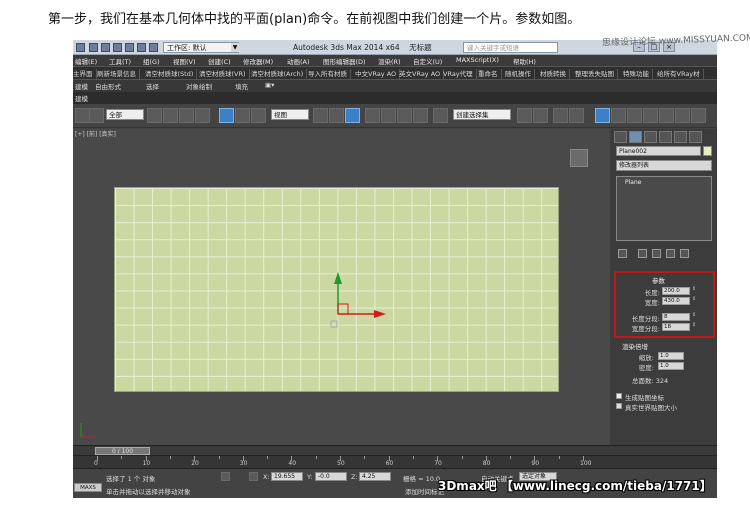 The image size is (750, 506). Describe the element at coordinates (108, 86) in the screenshot. I see `tab-freeform: 自由形式` at that location.